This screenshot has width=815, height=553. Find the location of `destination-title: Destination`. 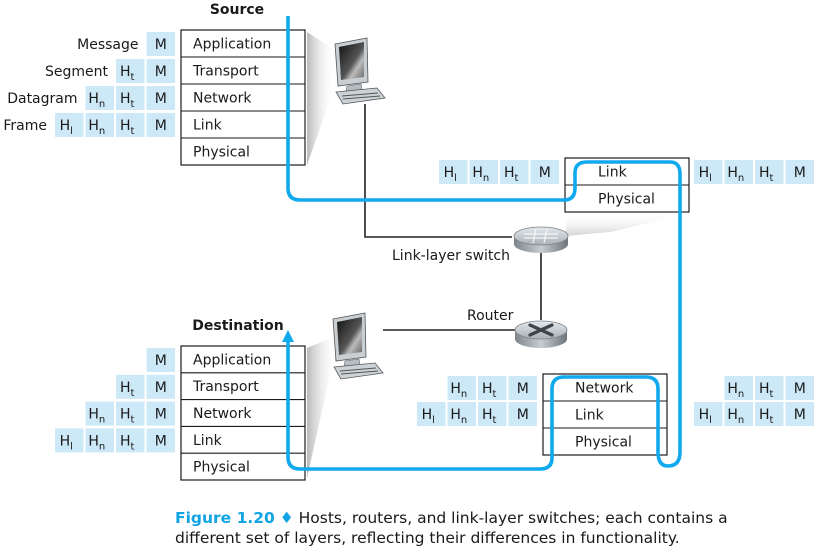

destination-title: Destination is located at coordinates (237, 326).